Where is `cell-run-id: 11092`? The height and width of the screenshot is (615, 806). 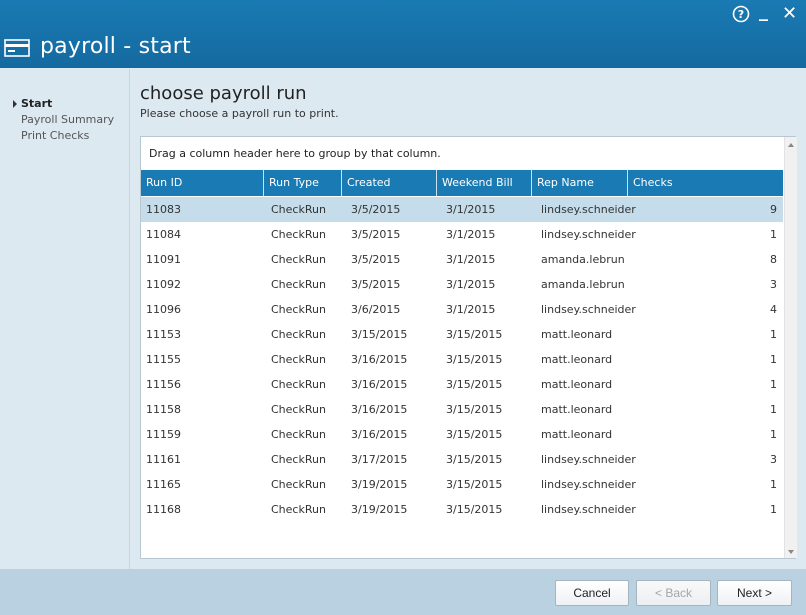
cell-run-id: 11092 is located at coordinates (163, 284).